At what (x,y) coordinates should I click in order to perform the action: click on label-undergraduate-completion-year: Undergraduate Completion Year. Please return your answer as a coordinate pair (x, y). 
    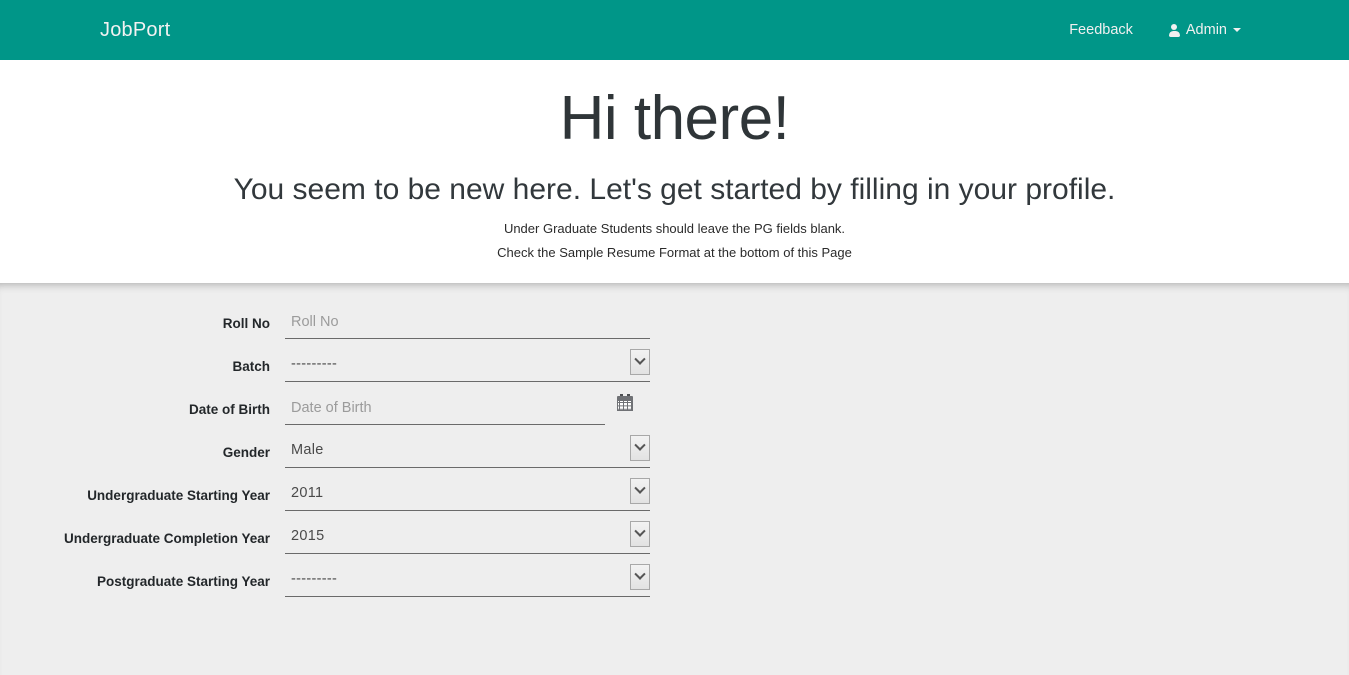
    Looking at the image, I should click on (166, 538).